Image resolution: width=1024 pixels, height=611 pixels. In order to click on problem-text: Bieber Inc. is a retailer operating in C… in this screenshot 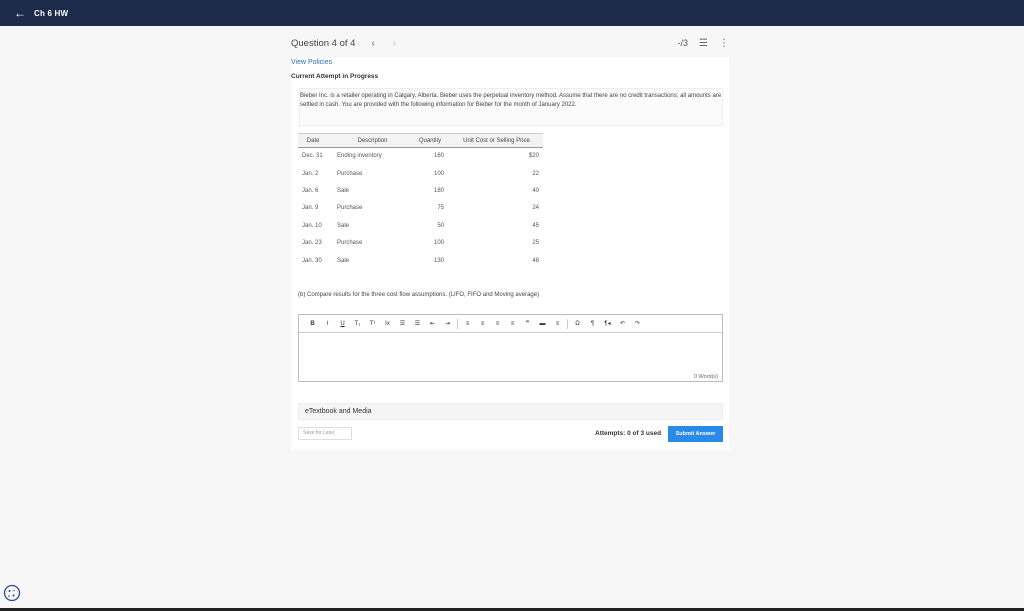, I will do `click(511, 100)`.